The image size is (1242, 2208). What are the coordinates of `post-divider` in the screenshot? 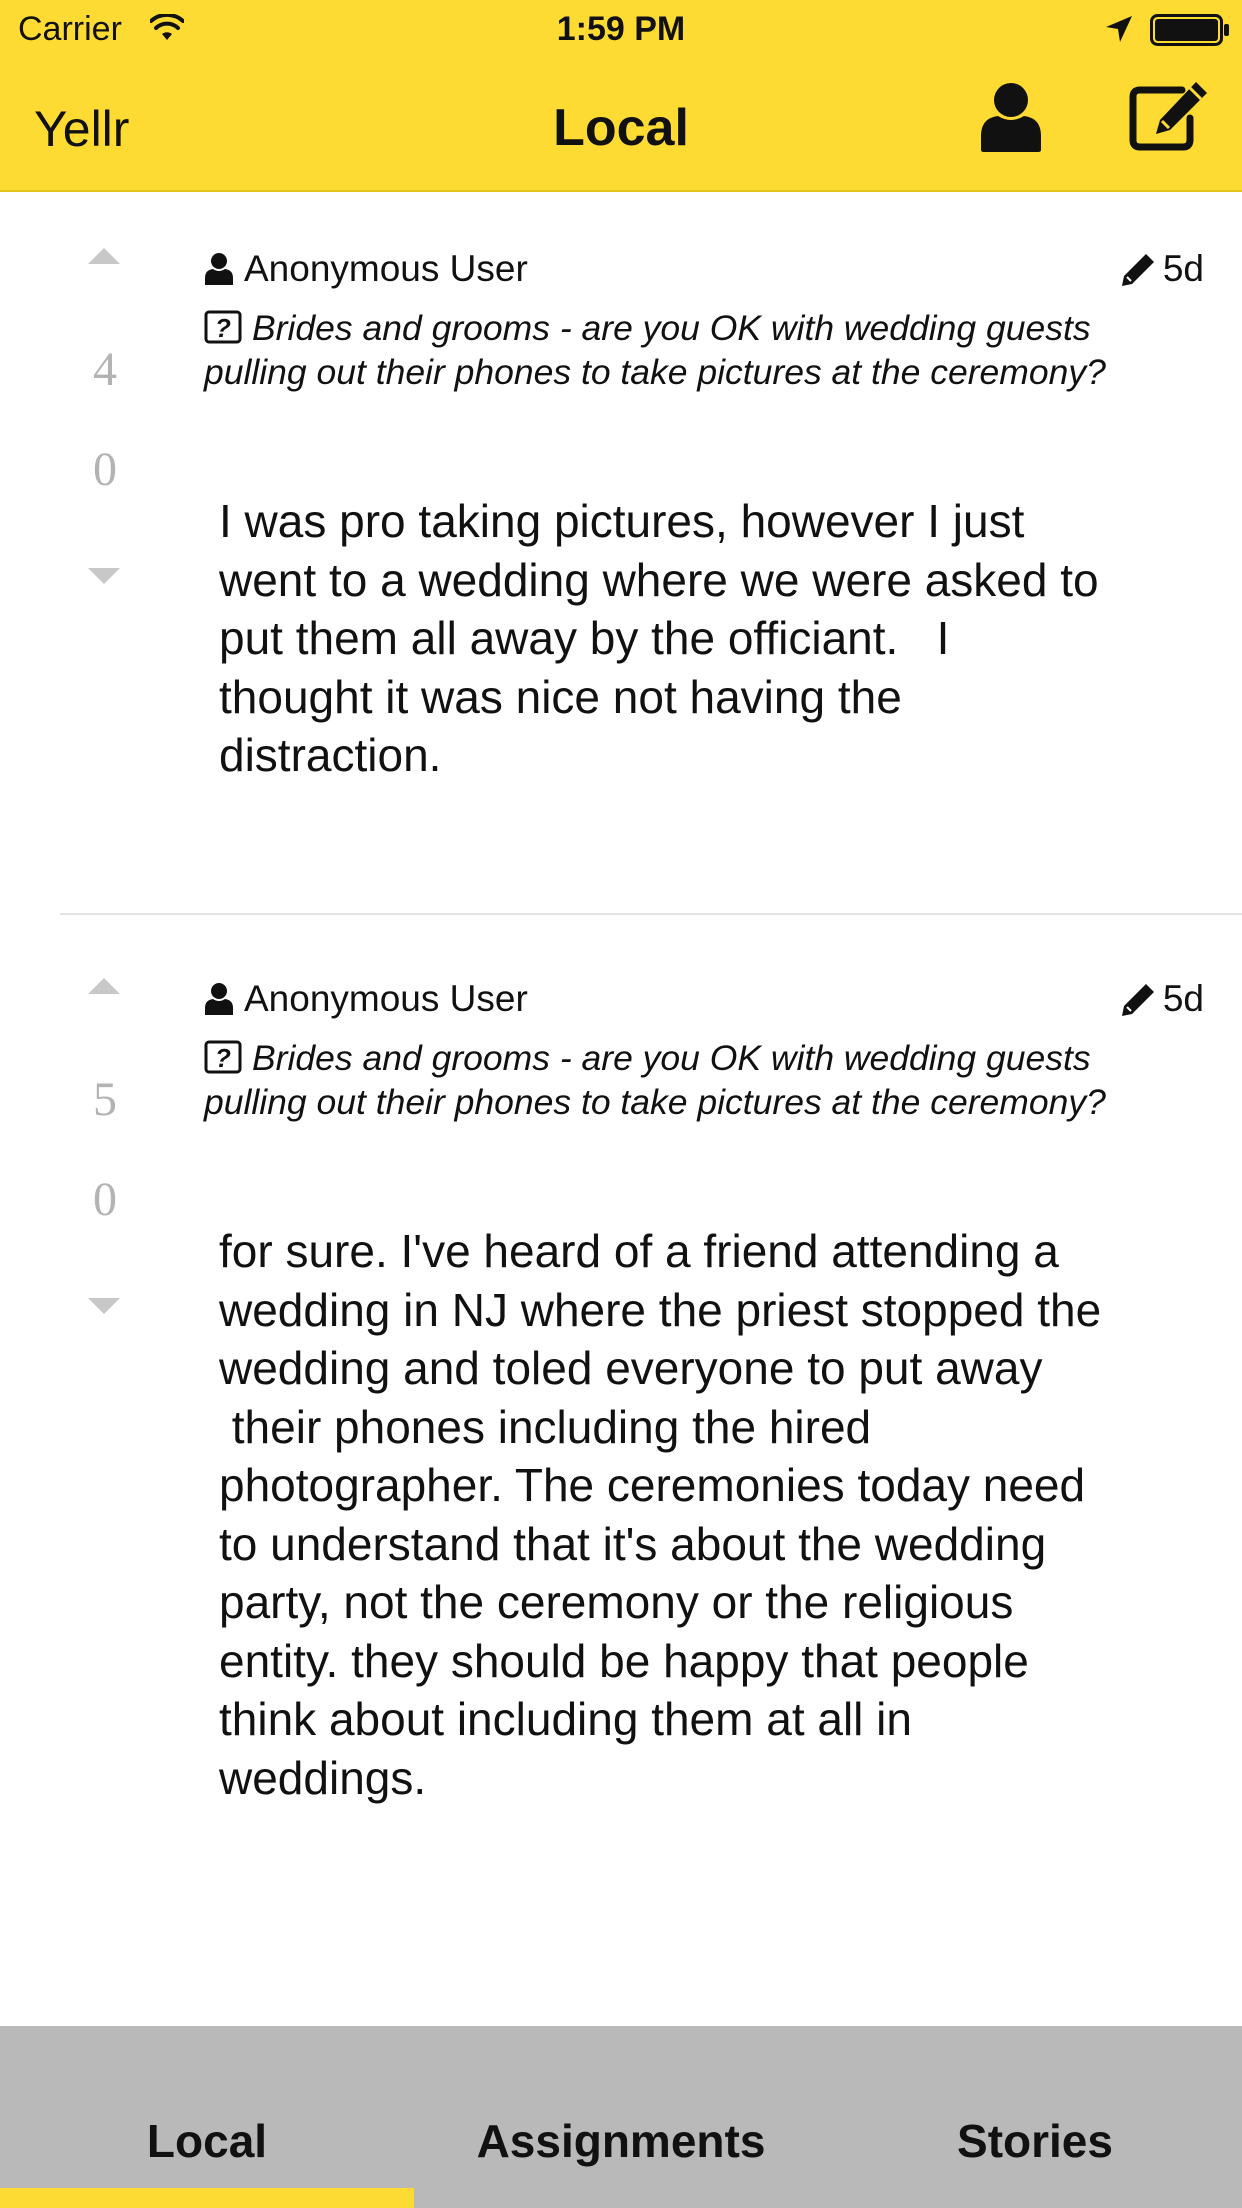 It's located at (651, 914).